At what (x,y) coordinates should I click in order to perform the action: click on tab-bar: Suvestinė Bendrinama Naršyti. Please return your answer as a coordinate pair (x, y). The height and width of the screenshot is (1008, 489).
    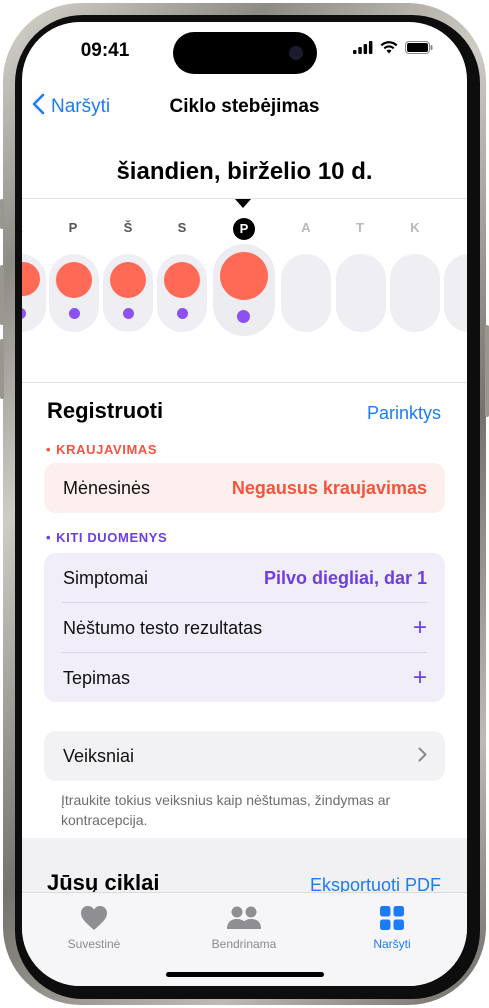
    Looking at the image, I should click on (244, 939).